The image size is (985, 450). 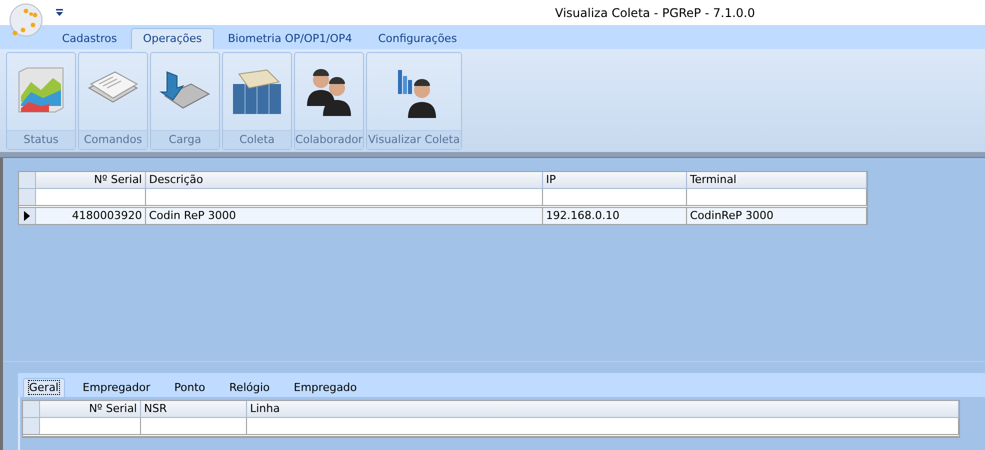 I want to click on table-cell: CodinReP 3000, so click(x=777, y=216).